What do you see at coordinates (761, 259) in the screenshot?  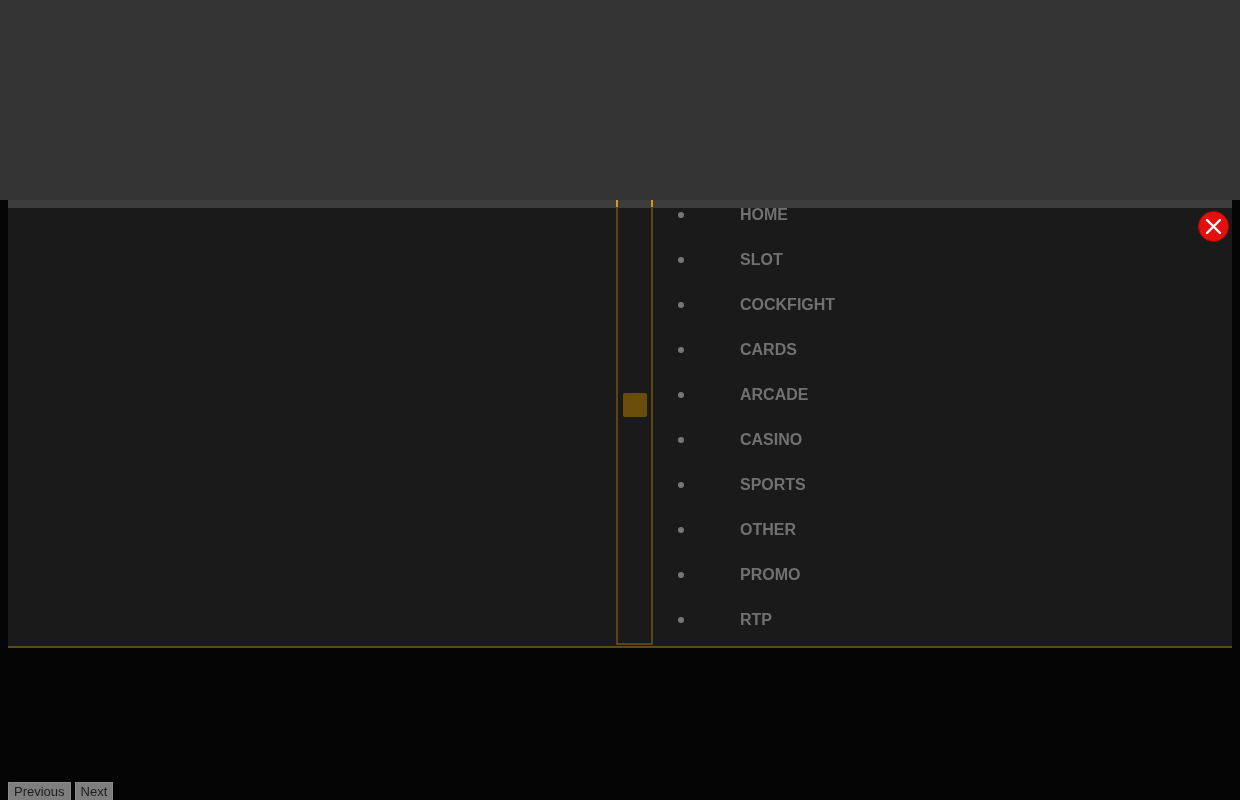 I see `nav-link: SLOT` at bounding box center [761, 259].